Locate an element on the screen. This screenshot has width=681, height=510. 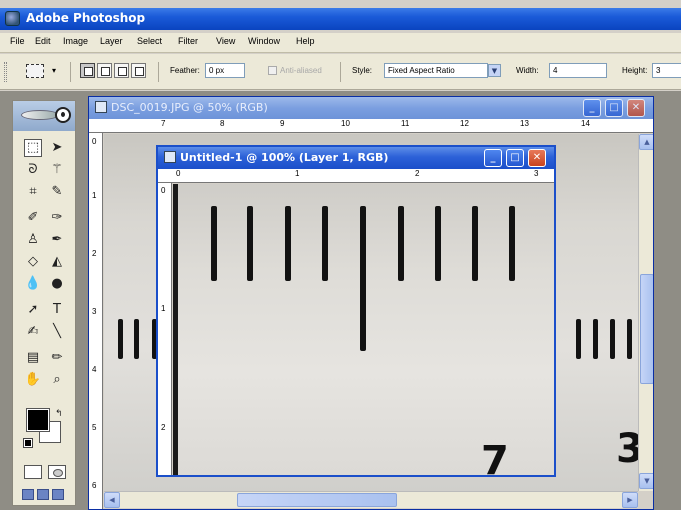
standard-screen-mode-button is located at coordinates (28, 494).